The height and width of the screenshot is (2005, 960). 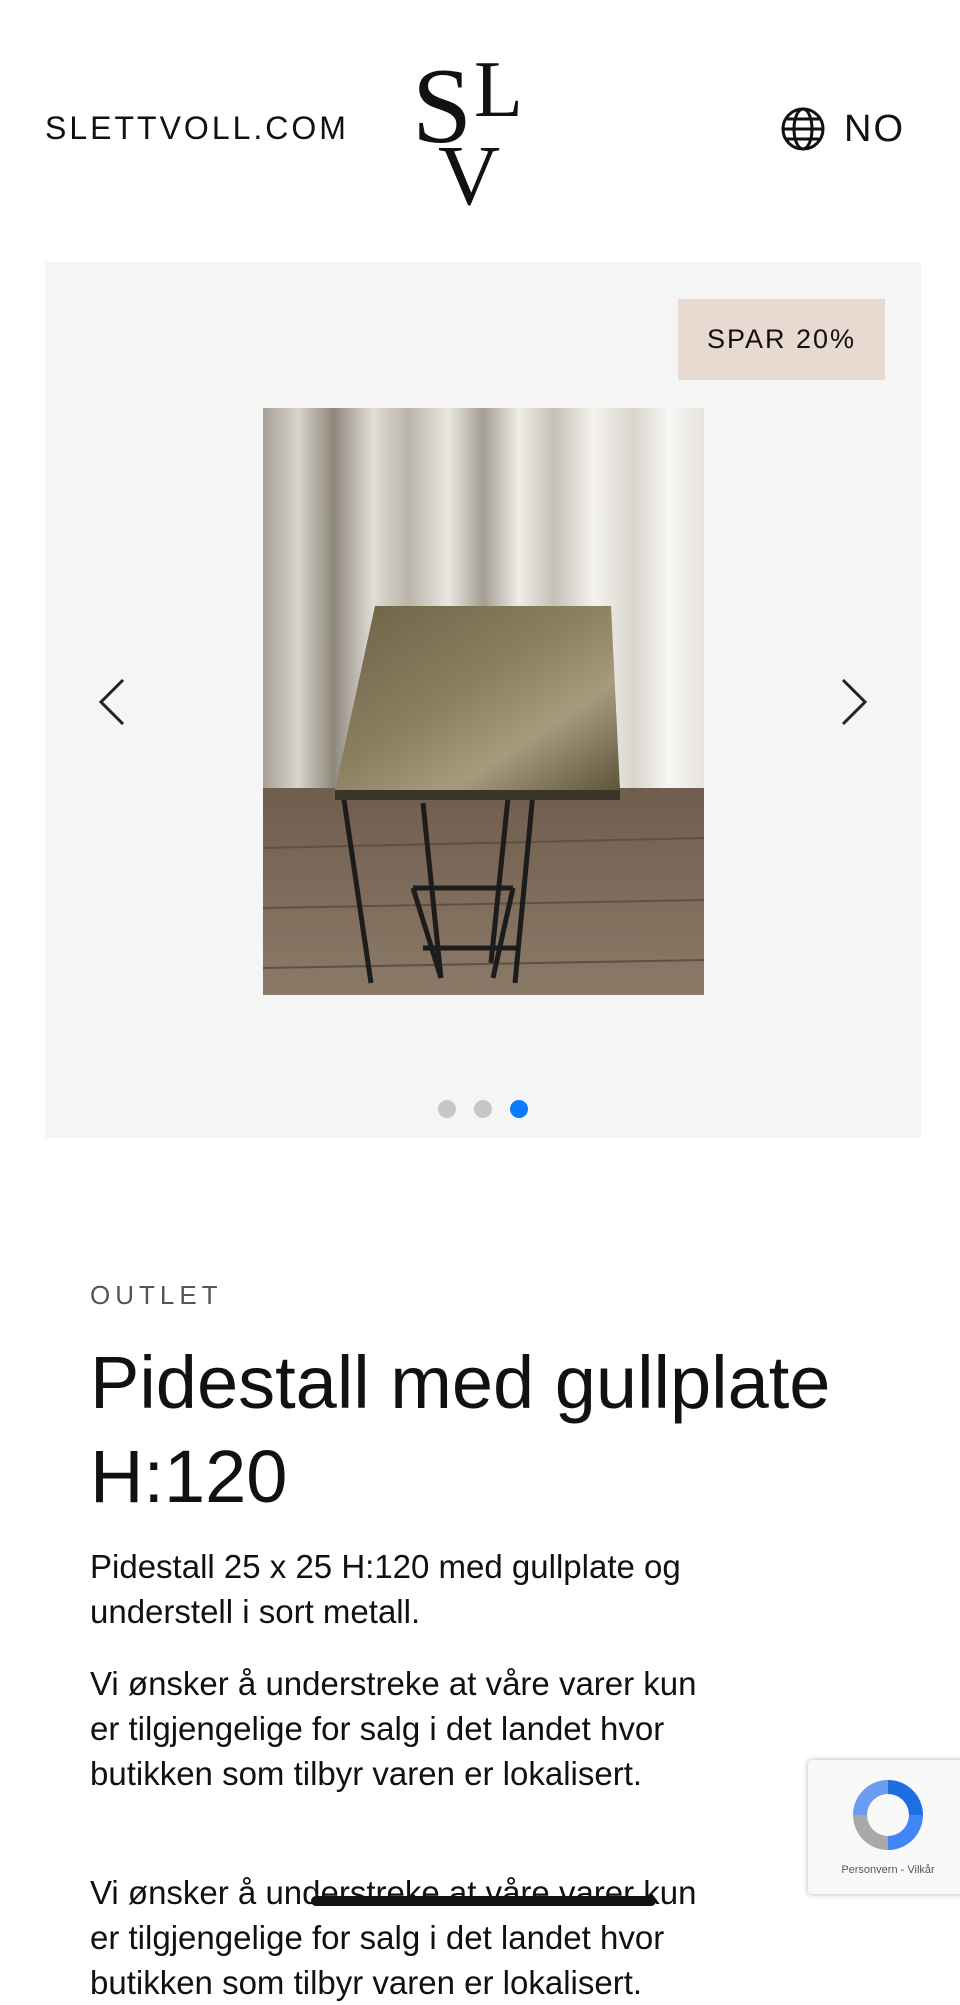 I want to click on recaptcha-badge: Personvern - Vilkår, so click(x=884, y=1827).